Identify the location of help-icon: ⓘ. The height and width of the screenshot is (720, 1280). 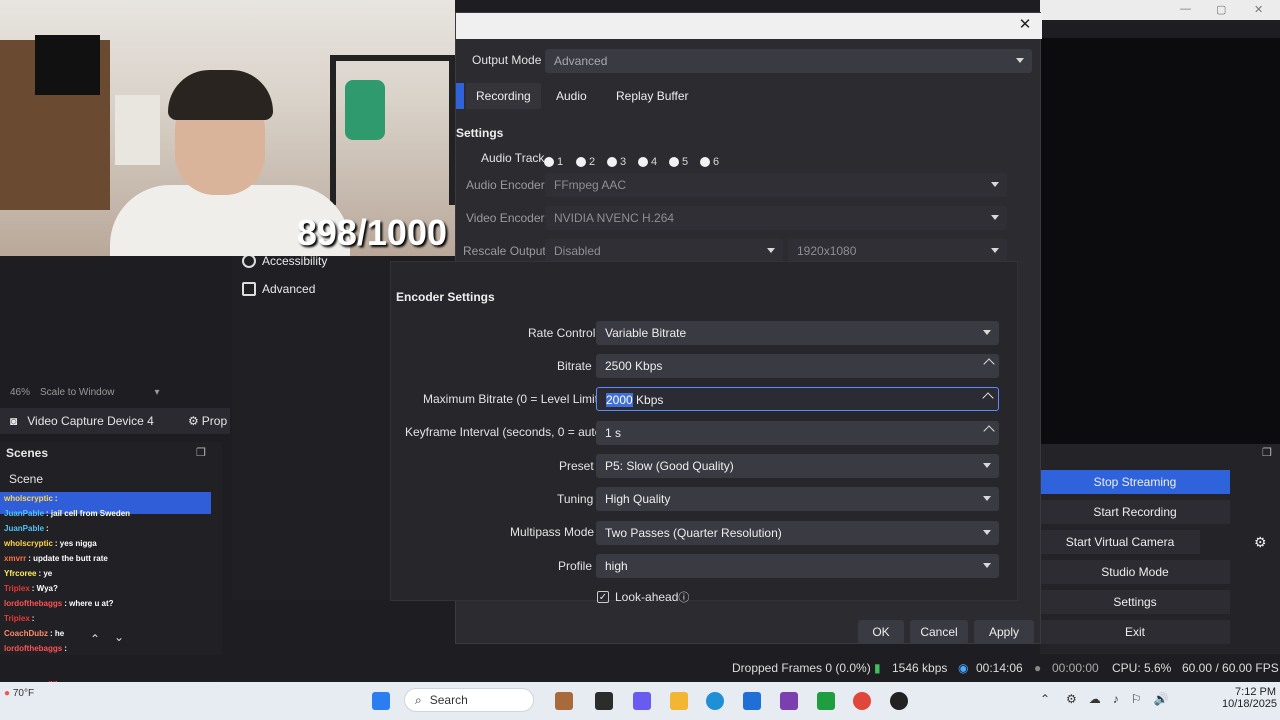
(683, 597).